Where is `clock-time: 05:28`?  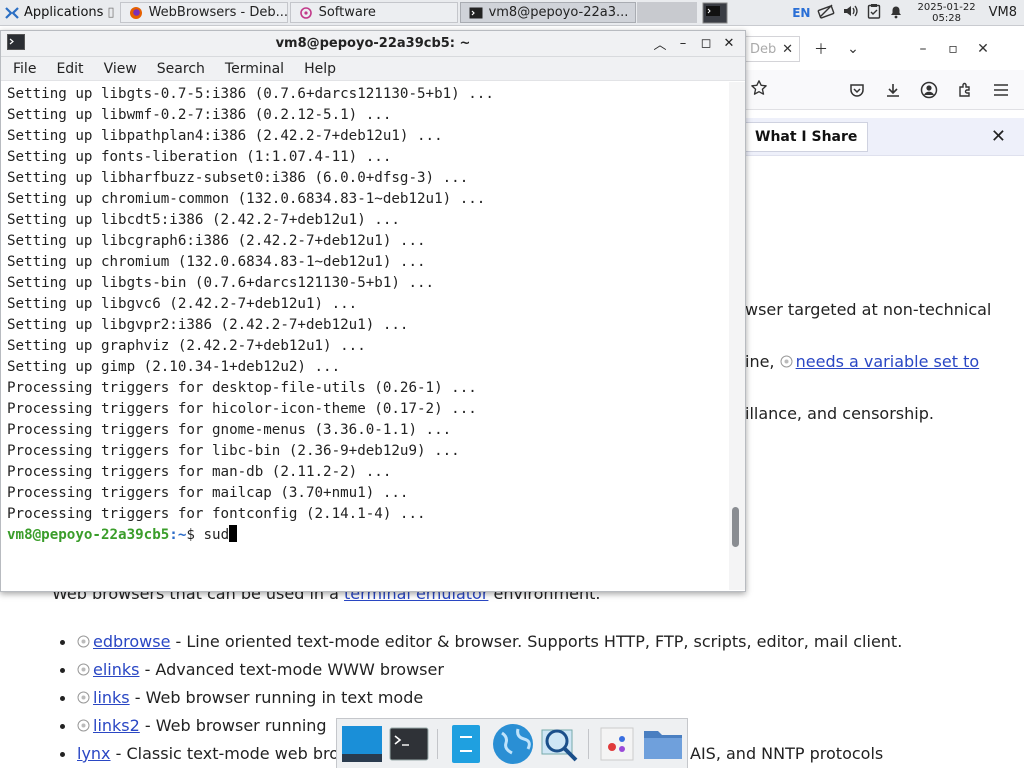 clock-time: 05:28 is located at coordinates (946, 18).